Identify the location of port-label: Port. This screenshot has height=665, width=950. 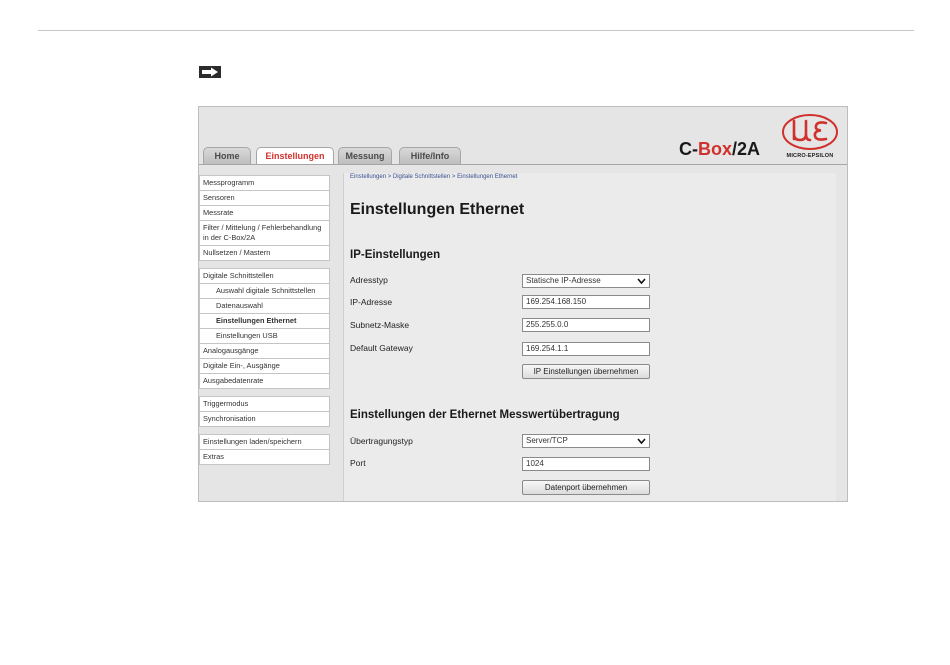
(358, 463).